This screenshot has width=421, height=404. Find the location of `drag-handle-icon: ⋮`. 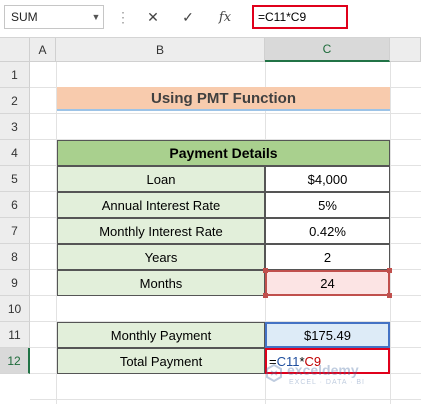

drag-handle-icon: ⋮ is located at coordinates (123, 17).